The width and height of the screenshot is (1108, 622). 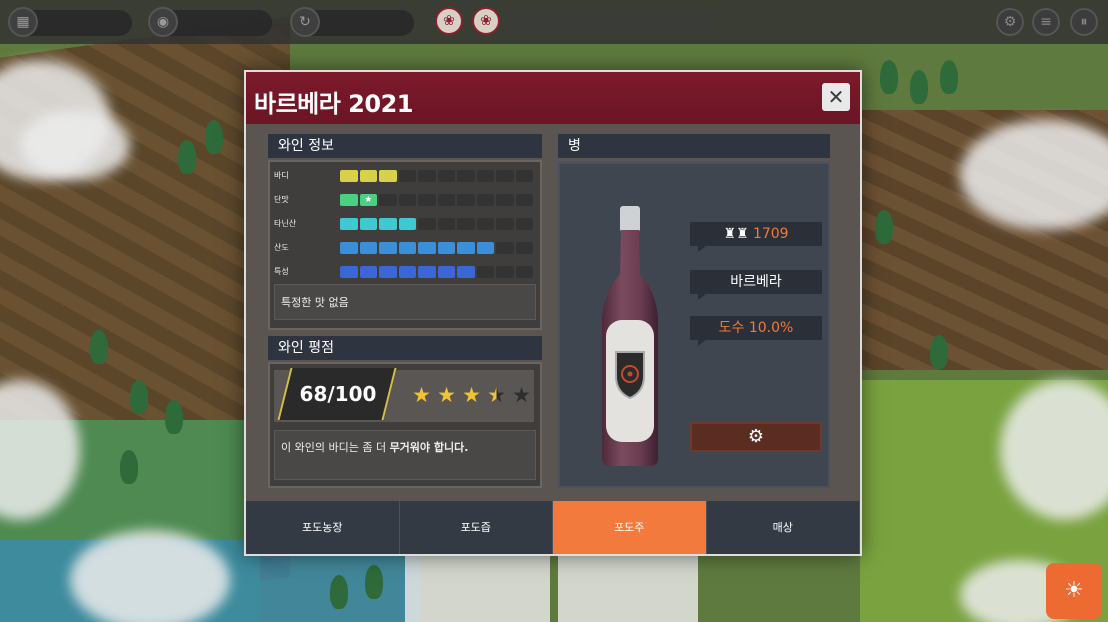 I want to click on review-text: 이 와인의 바디는 좀 더 무거워야 합니다., so click(x=405, y=455).